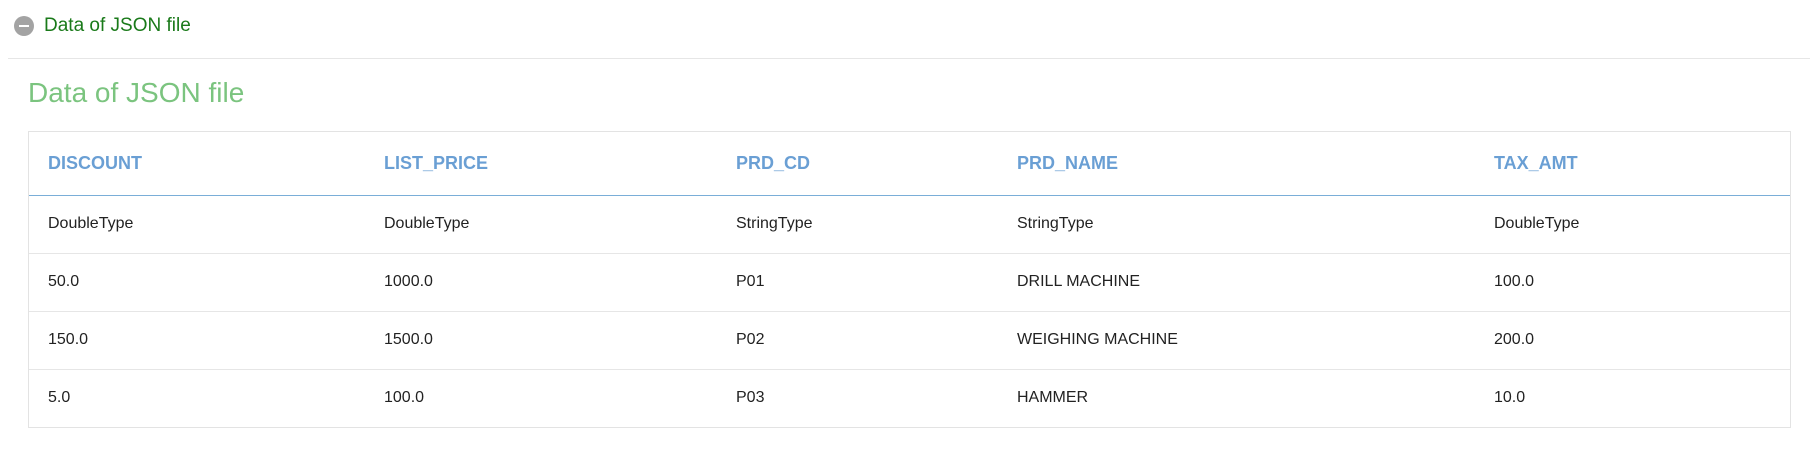 The width and height of the screenshot is (1810, 457). What do you see at coordinates (197, 281) in the screenshot?
I see `table-cell: 50.0` at bounding box center [197, 281].